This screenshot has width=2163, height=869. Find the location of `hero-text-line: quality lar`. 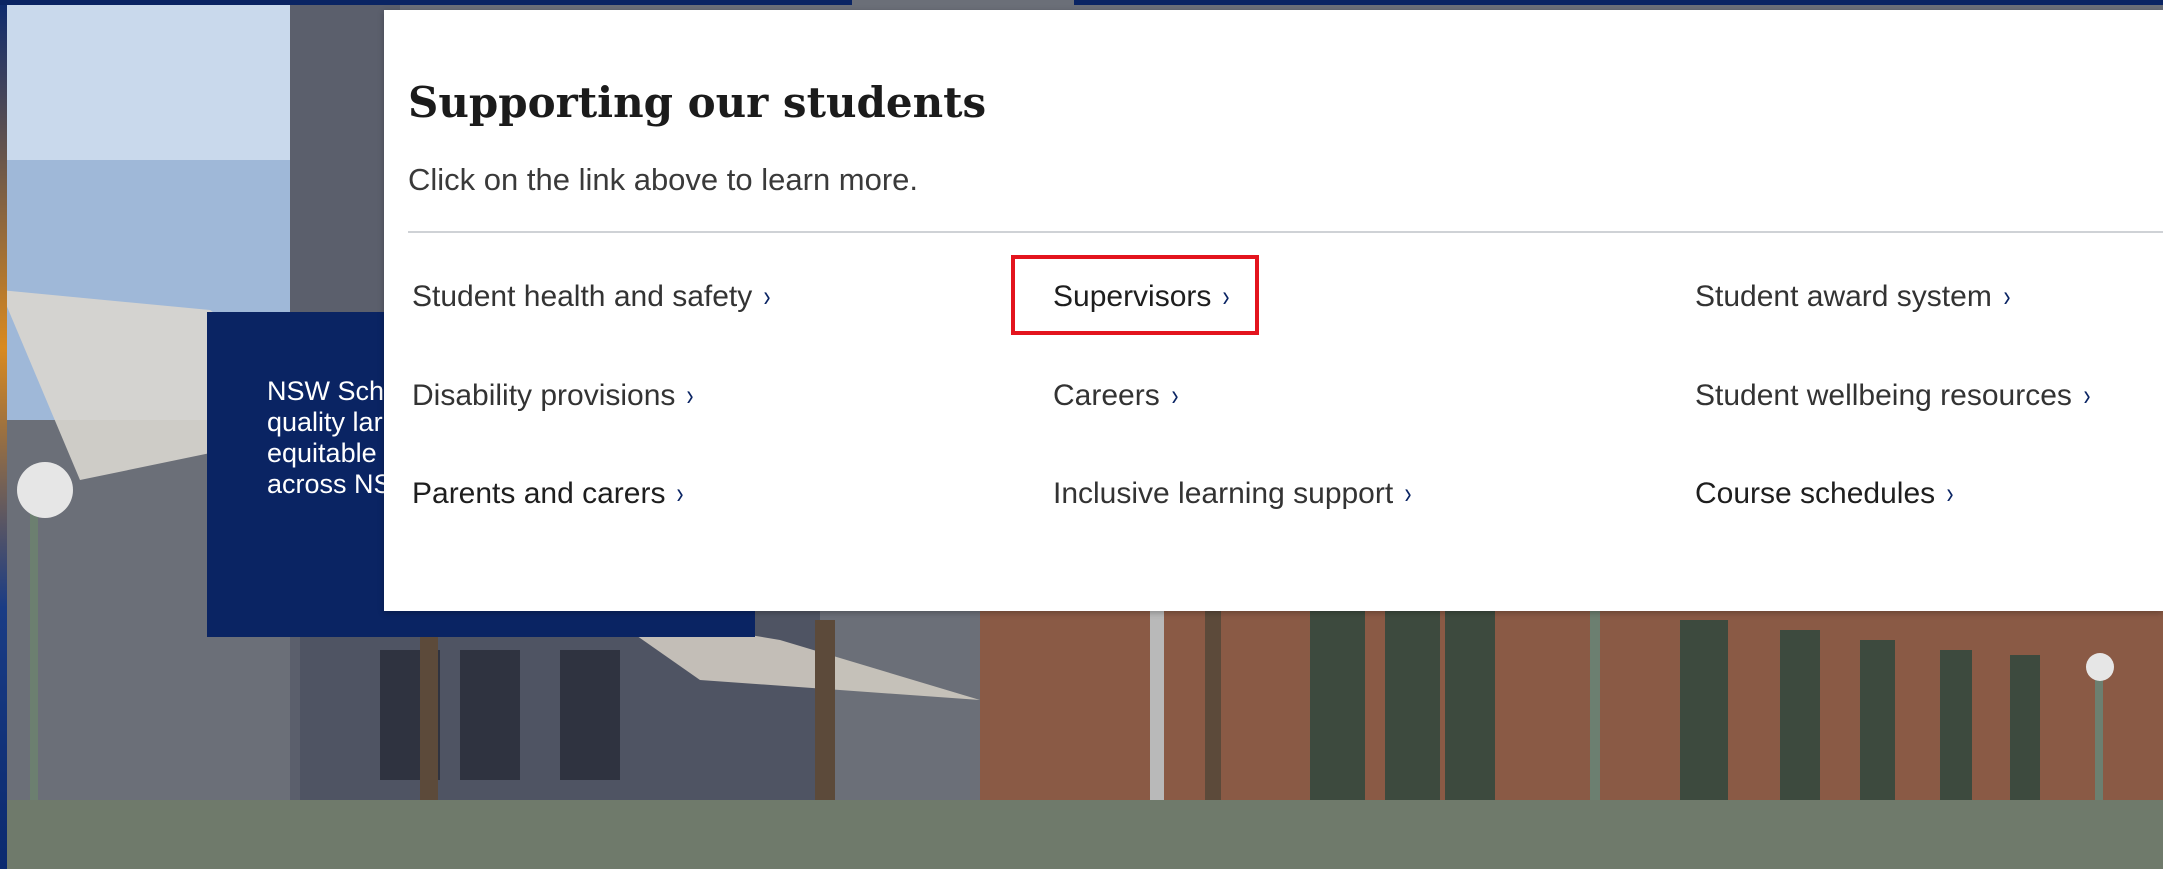

hero-text-line: quality lar is located at coordinates (325, 422).